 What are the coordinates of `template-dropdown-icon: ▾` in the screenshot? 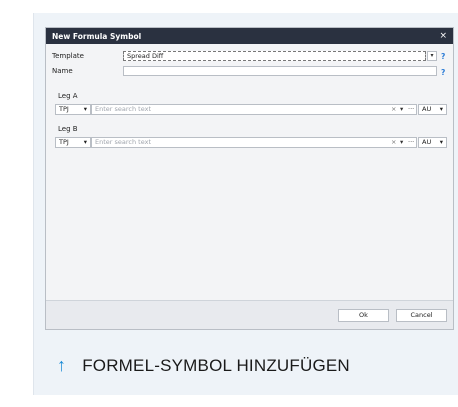 It's located at (432, 56).